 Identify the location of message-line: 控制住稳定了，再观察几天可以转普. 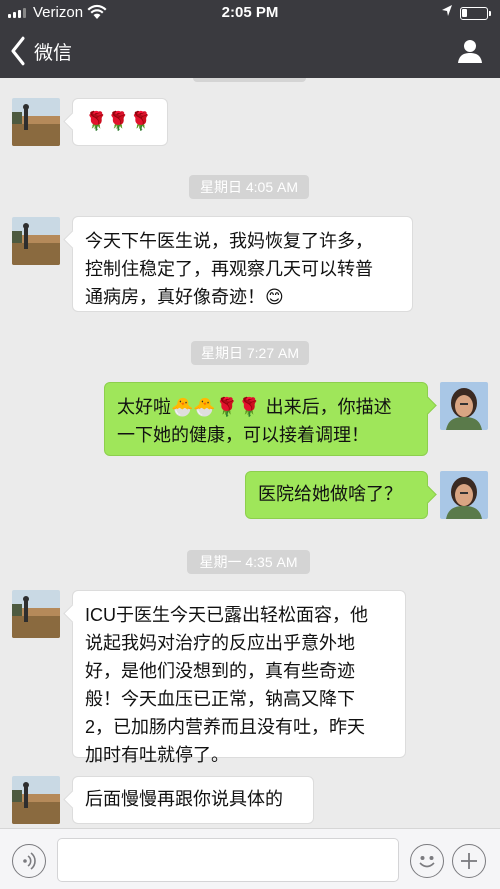
(229, 269).